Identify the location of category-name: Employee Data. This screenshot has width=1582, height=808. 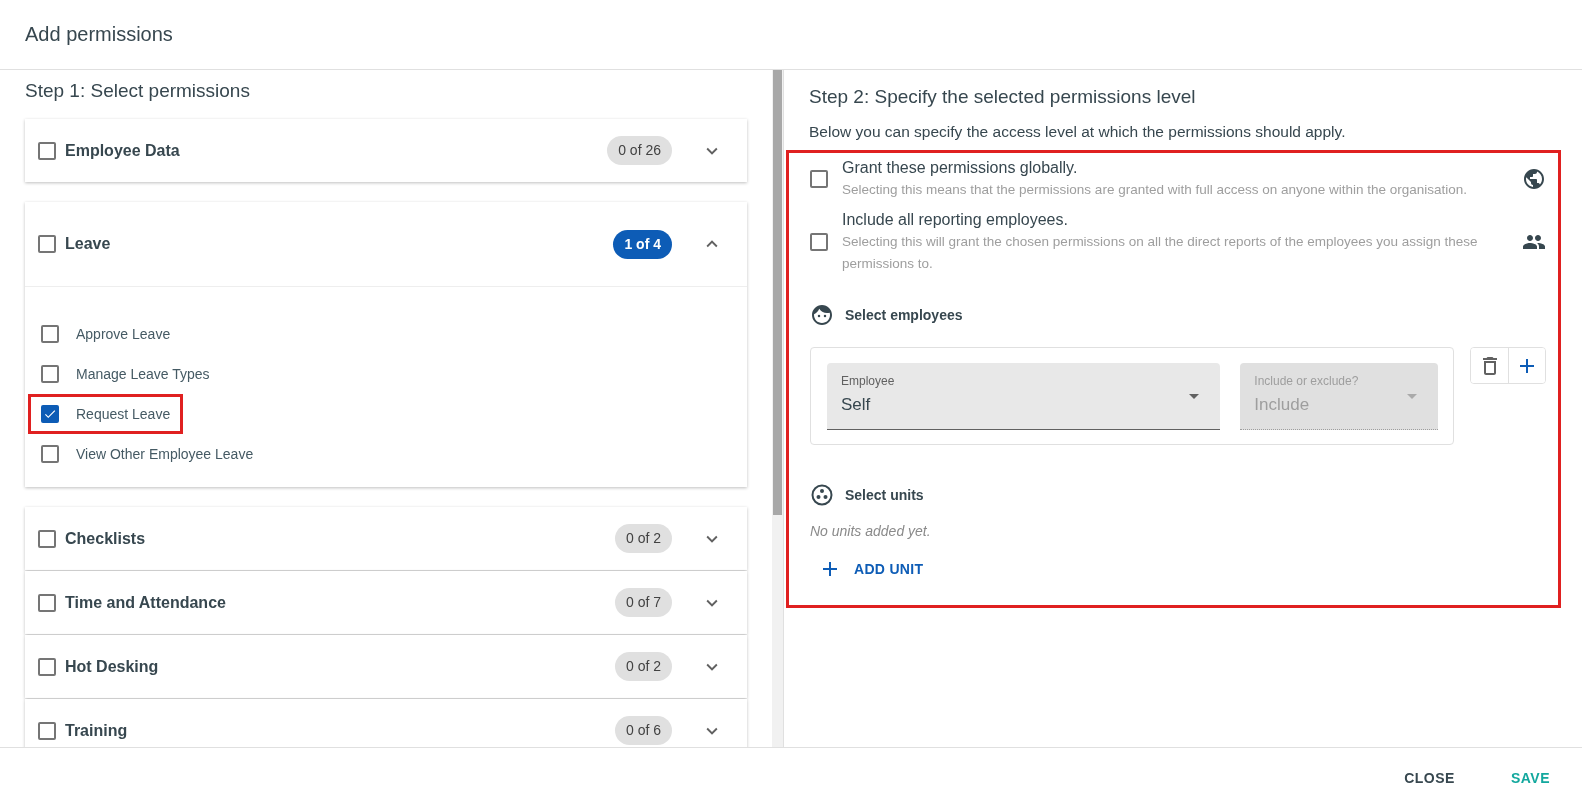
(123, 150).